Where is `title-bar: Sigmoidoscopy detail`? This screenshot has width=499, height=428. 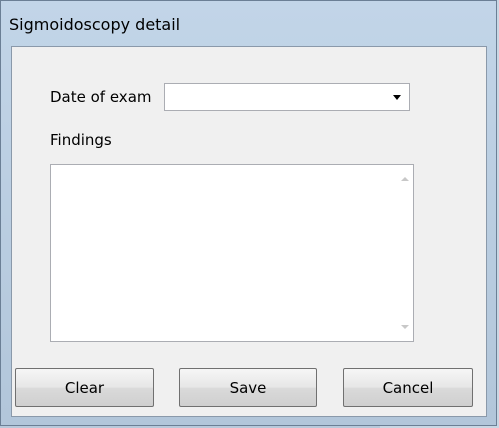 title-bar: Sigmoidoscopy detail is located at coordinates (248, 23).